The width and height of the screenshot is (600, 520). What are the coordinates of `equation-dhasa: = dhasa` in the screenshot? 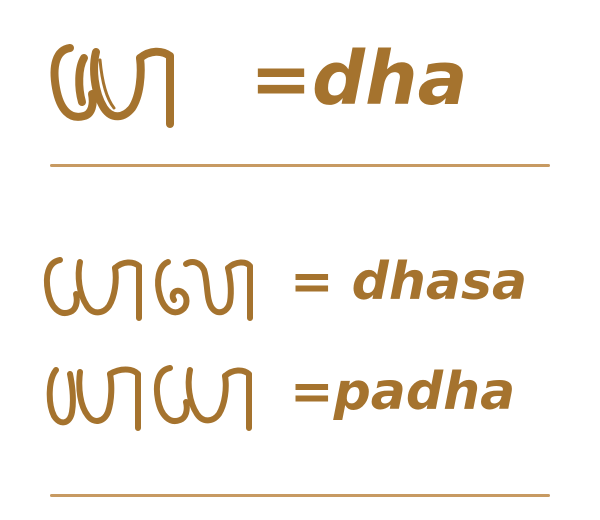 It's located at (409, 282).